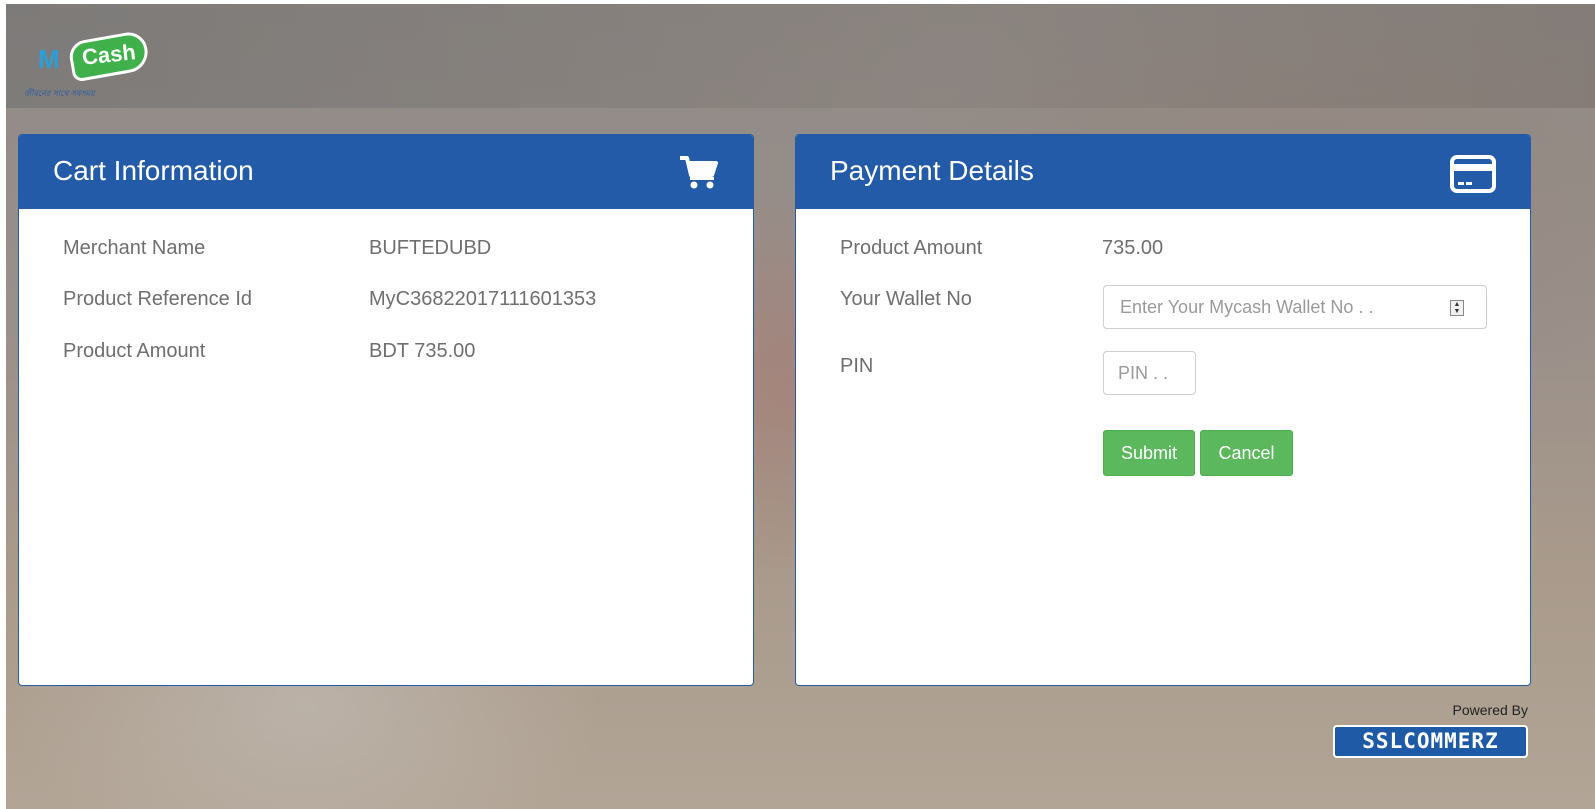  What do you see at coordinates (857, 366) in the screenshot?
I see `pin-label: PIN` at bounding box center [857, 366].